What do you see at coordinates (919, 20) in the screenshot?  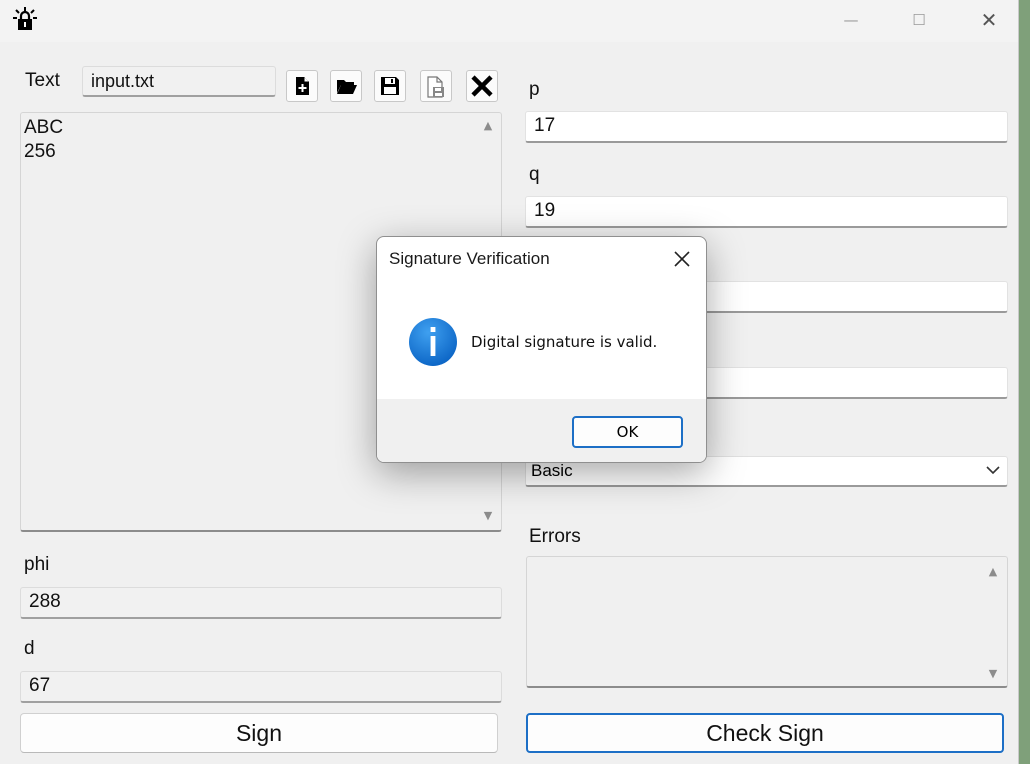 I see `maximize-button: ☐` at bounding box center [919, 20].